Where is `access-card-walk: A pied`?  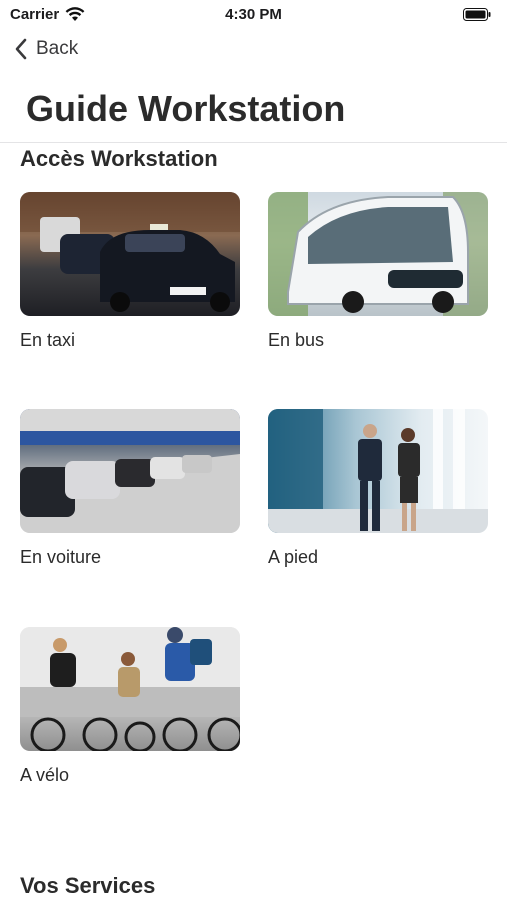
access-card-walk: A pied is located at coordinates (378, 488).